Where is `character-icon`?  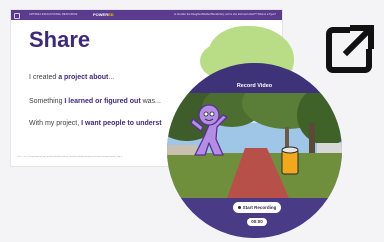 character-icon is located at coordinates (209, 130).